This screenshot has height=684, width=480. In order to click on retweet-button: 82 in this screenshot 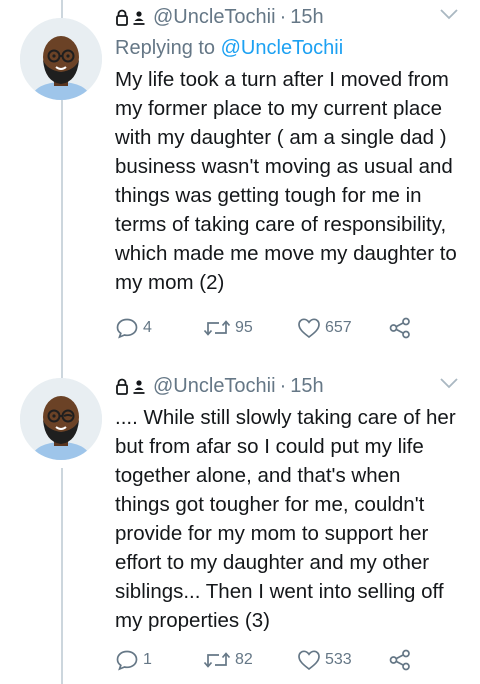, I will do `click(228, 660)`.